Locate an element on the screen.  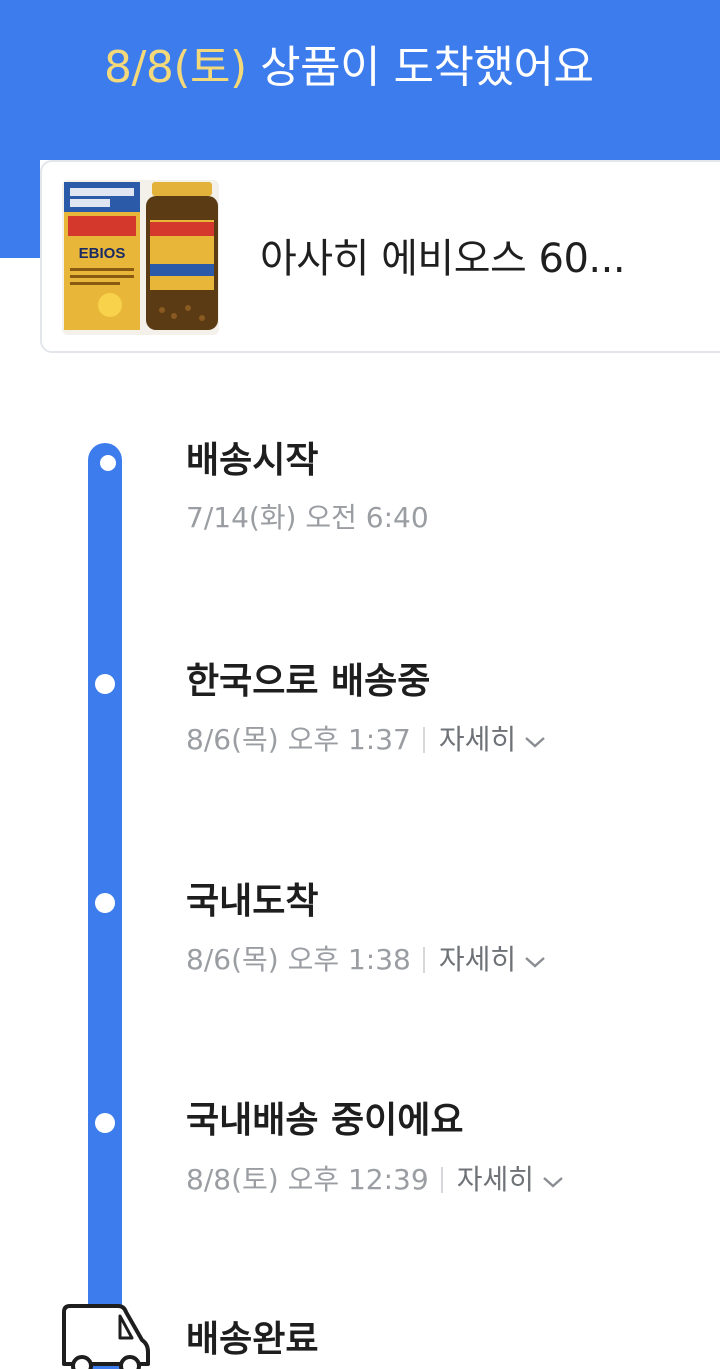
step-meta-domestic-shipping: 8/8(토) 오후 12:39 자세히 is located at coordinates (375, 1180).